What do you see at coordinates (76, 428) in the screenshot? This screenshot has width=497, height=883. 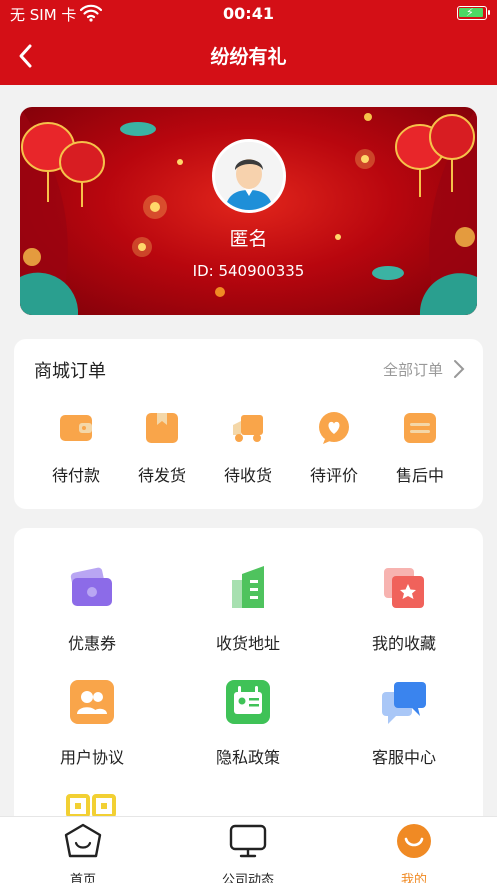 I see `wallet-icon` at bounding box center [76, 428].